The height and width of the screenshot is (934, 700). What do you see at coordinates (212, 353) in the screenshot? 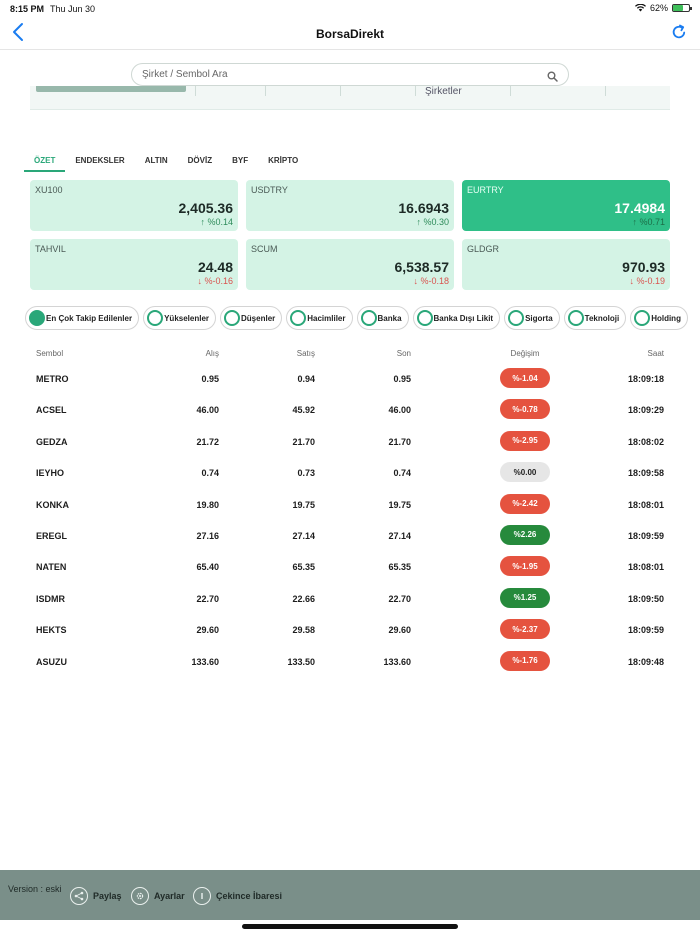
I see `header-bid: Alış` at bounding box center [212, 353].